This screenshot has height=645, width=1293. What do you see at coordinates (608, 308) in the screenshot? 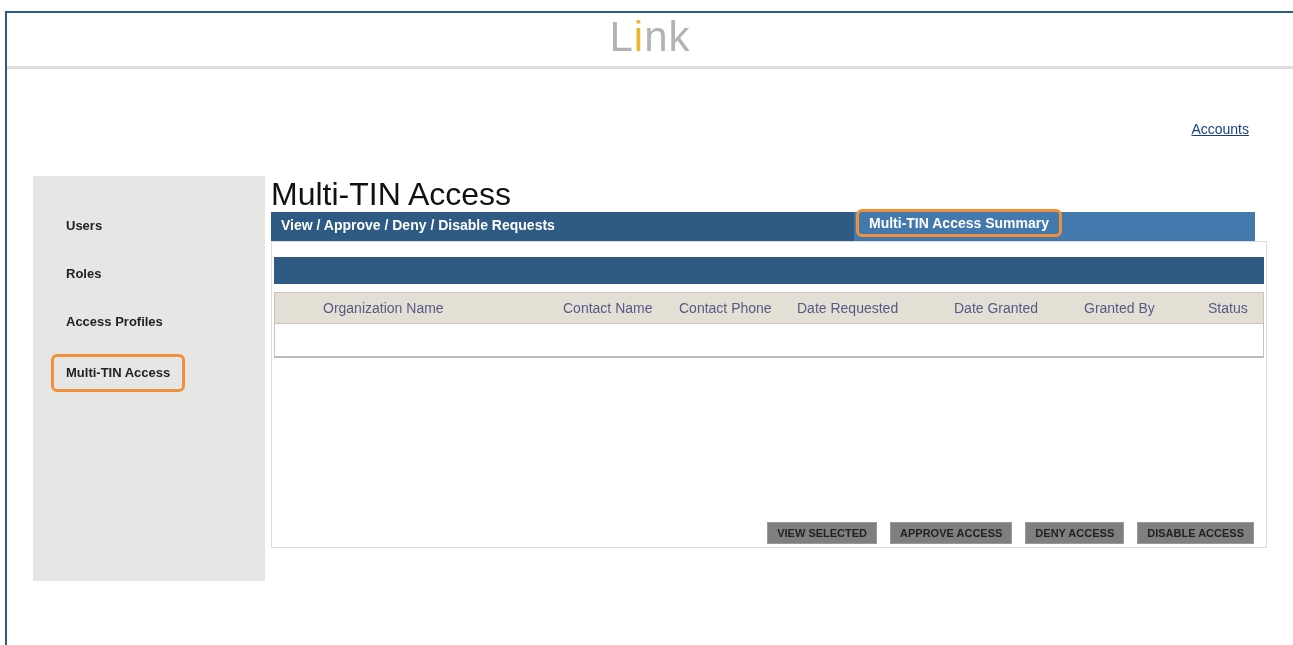
I see `column-header: Contact Name` at bounding box center [608, 308].